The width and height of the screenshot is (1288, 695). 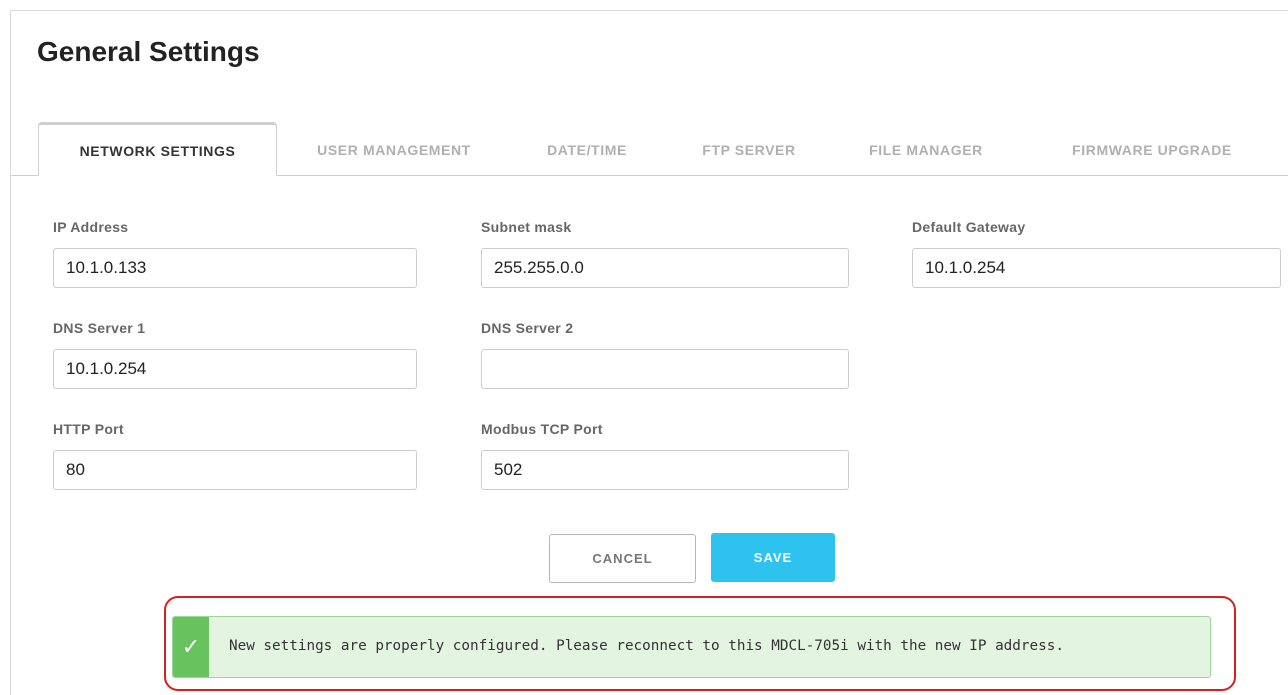 What do you see at coordinates (148, 51) in the screenshot?
I see `page-title: General Settings` at bounding box center [148, 51].